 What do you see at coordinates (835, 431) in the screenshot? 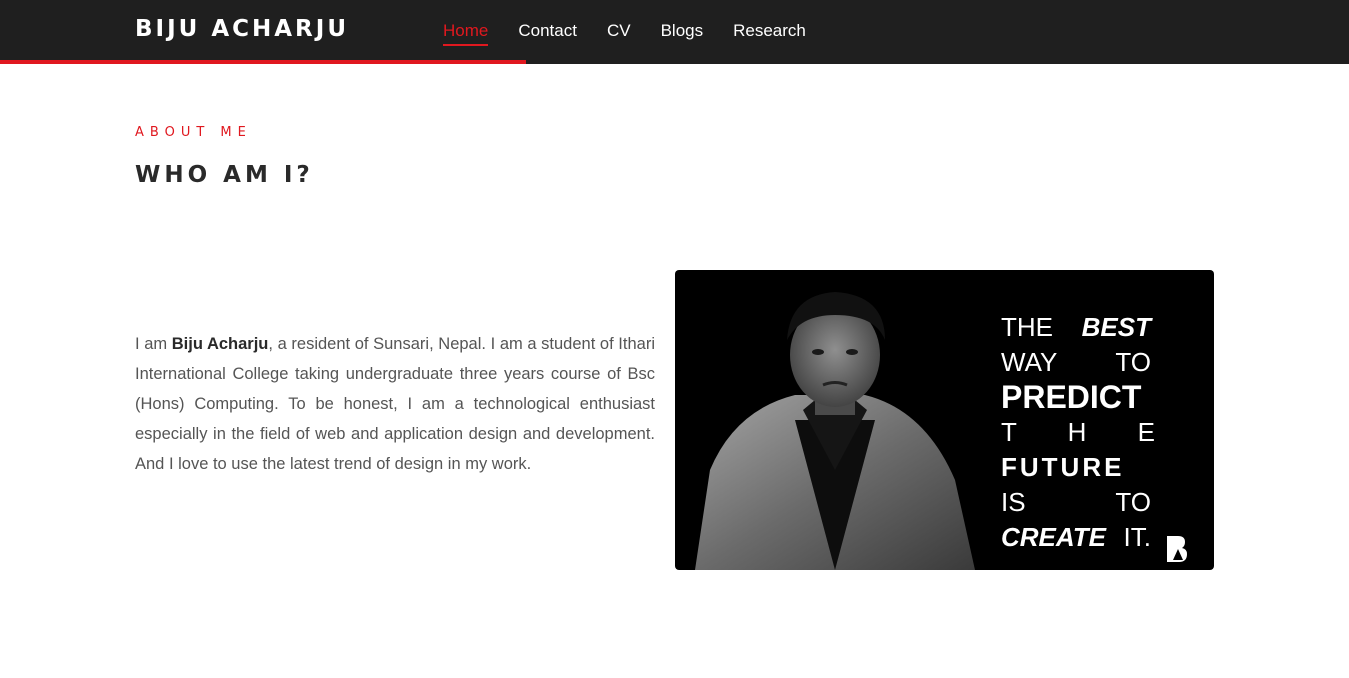
I see `portrait-photo` at bounding box center [835, 431].